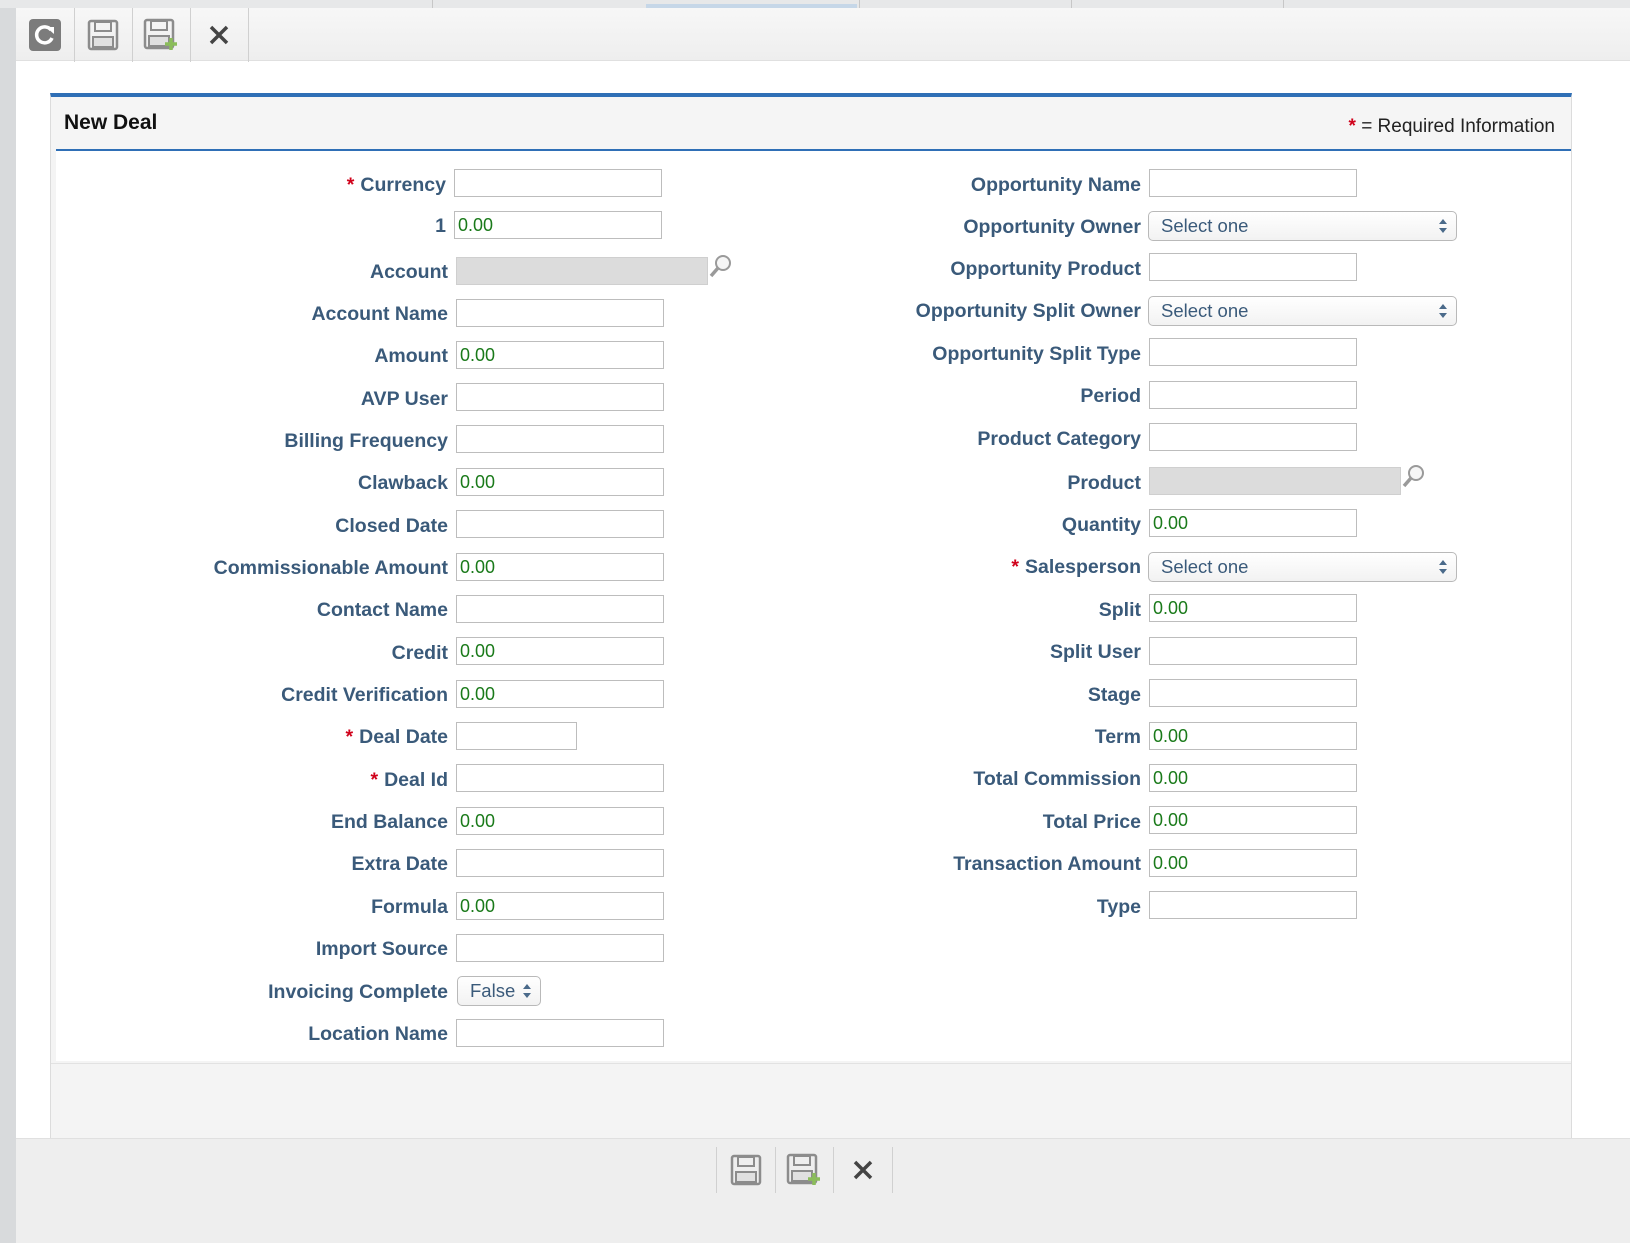 This screenshot has width=1630, height=1243. I want to click on credit-verification-input: 0.00, so click(560, 694).